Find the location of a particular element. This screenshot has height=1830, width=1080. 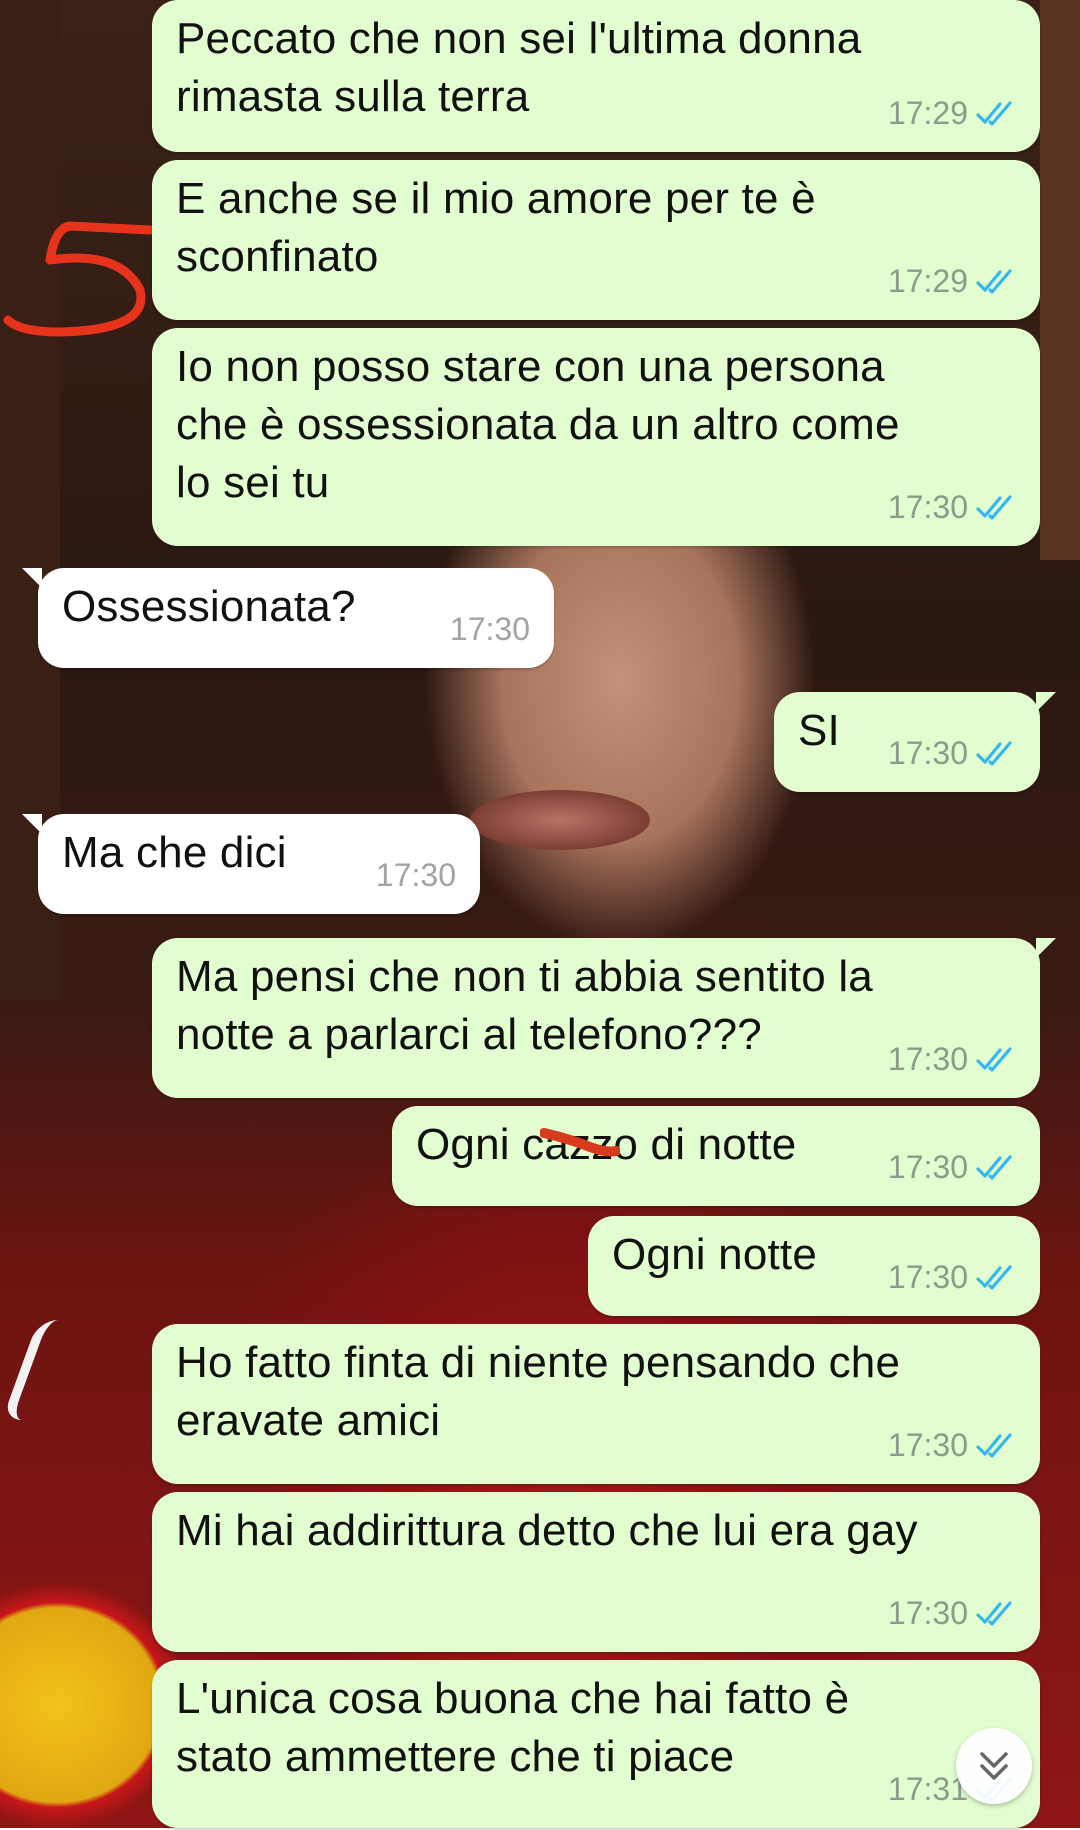

message-text: Ma che dici is located at coordinates (174, 852).